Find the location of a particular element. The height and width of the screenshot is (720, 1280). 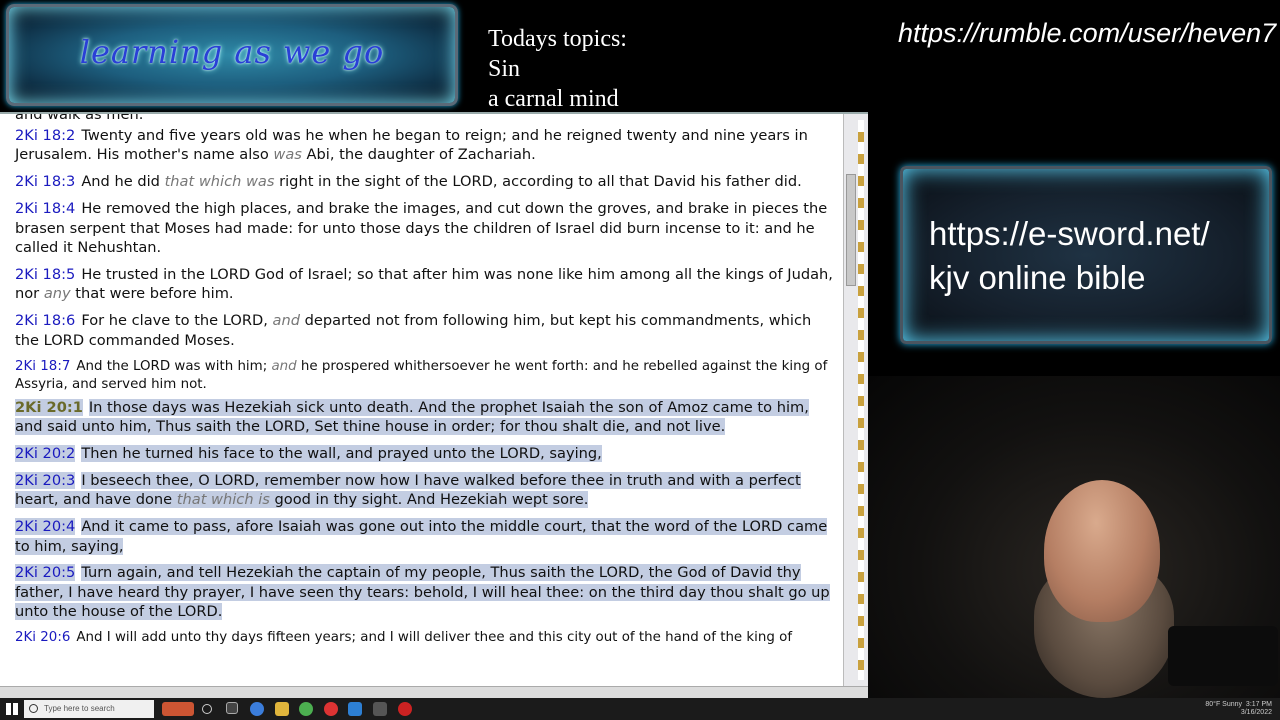

verse-reference: 2Ki 18:5 is located at coordinates (45, 274).